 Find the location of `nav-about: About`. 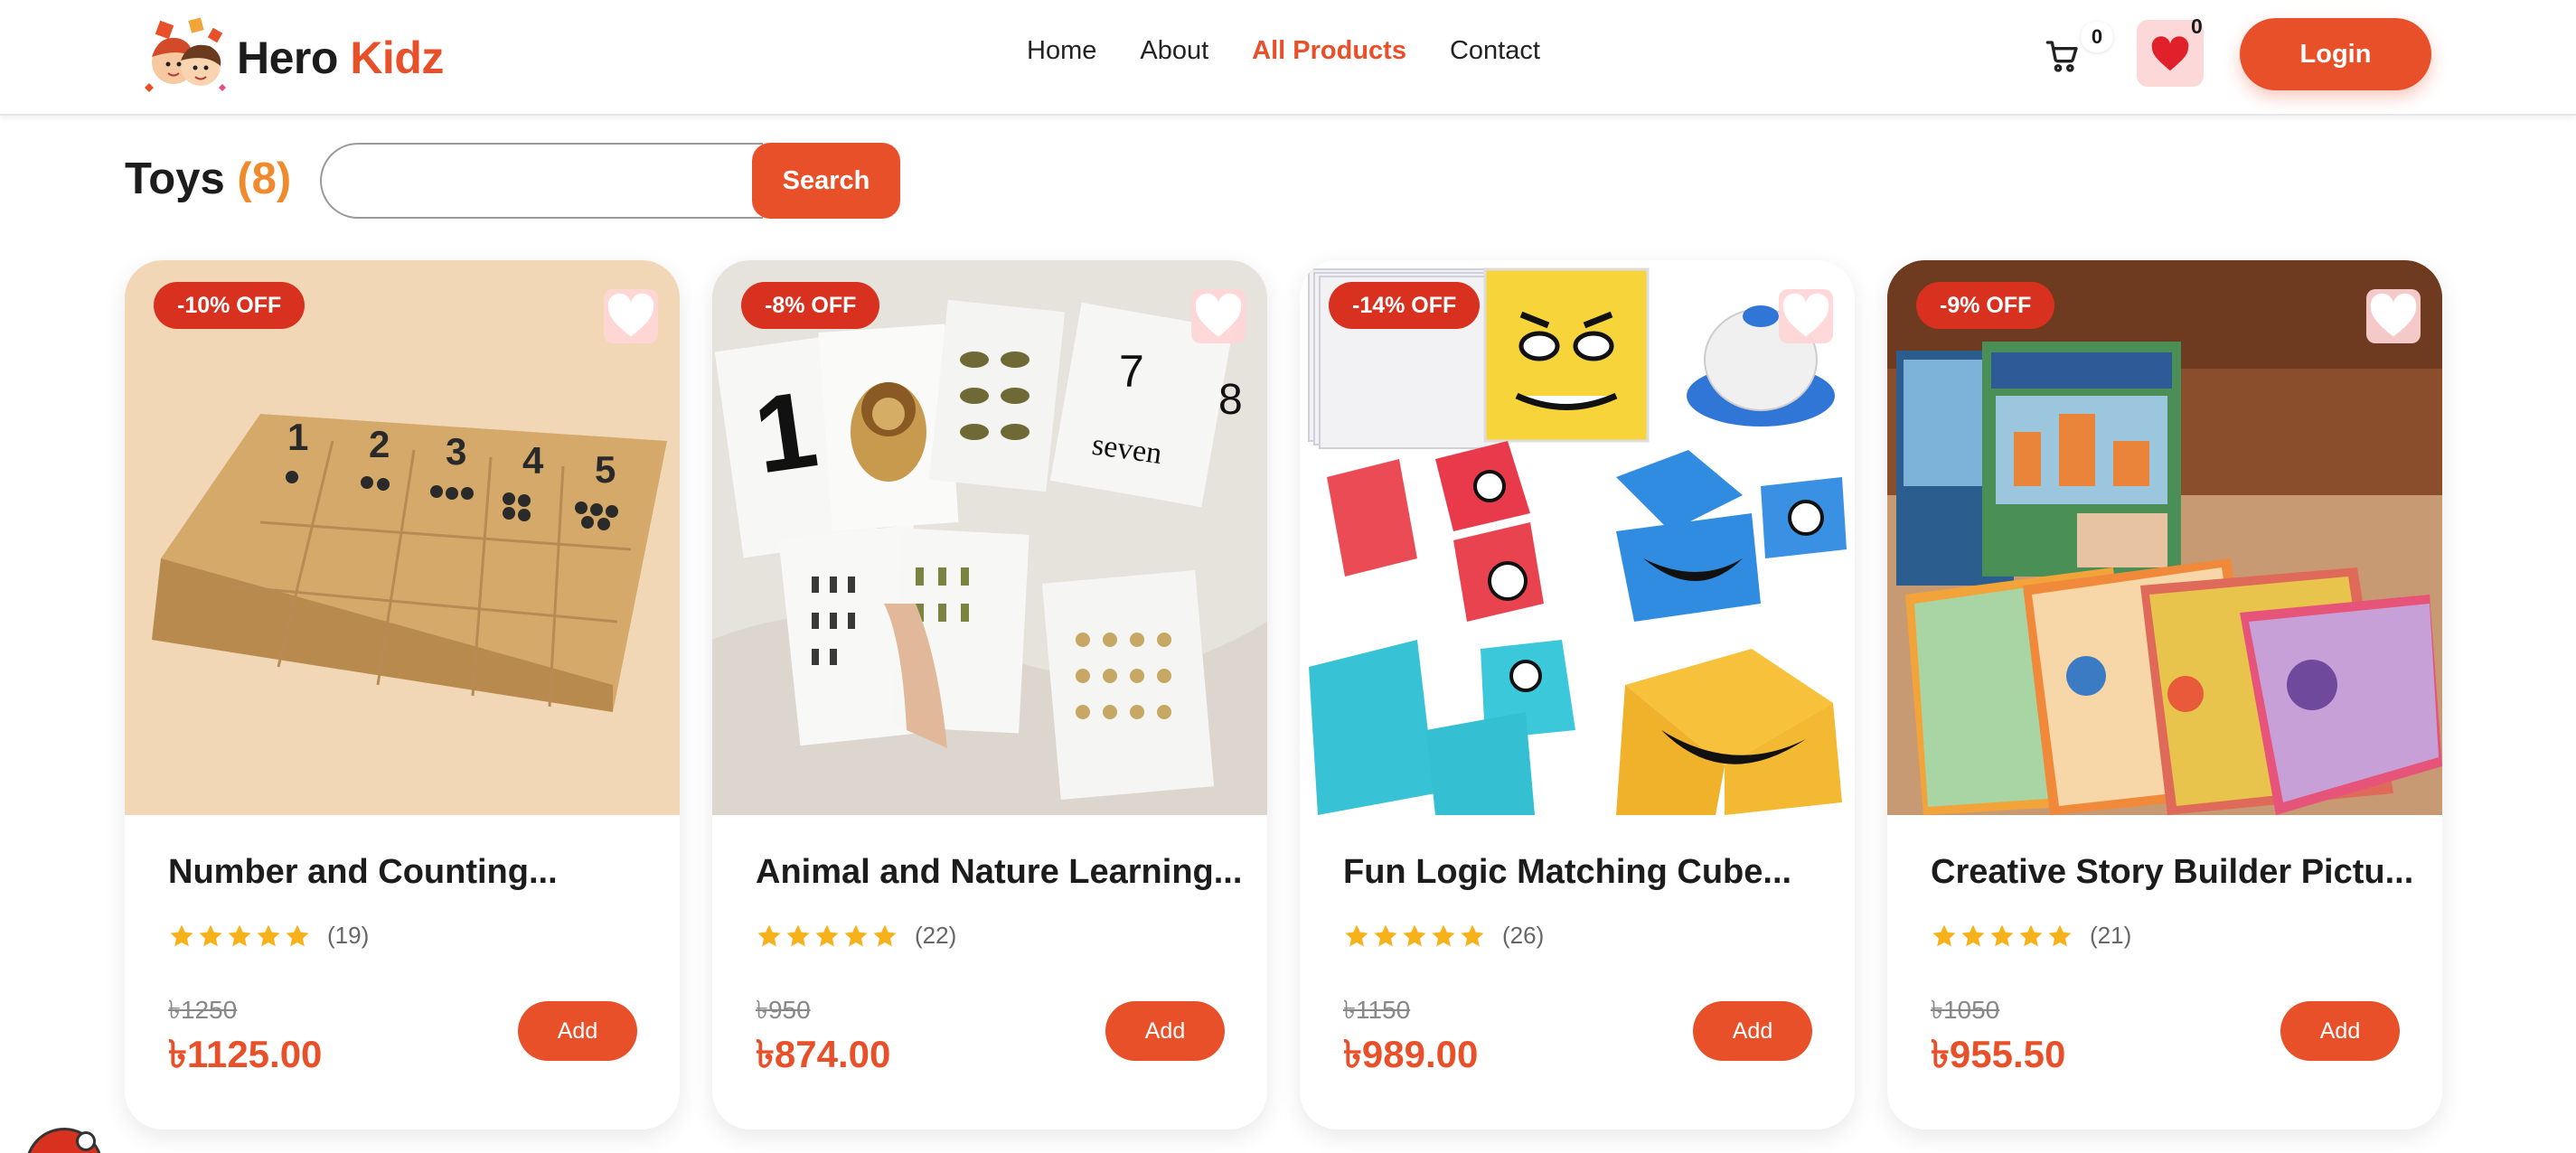

nav-about: About is located at coordinates (1174, 51).